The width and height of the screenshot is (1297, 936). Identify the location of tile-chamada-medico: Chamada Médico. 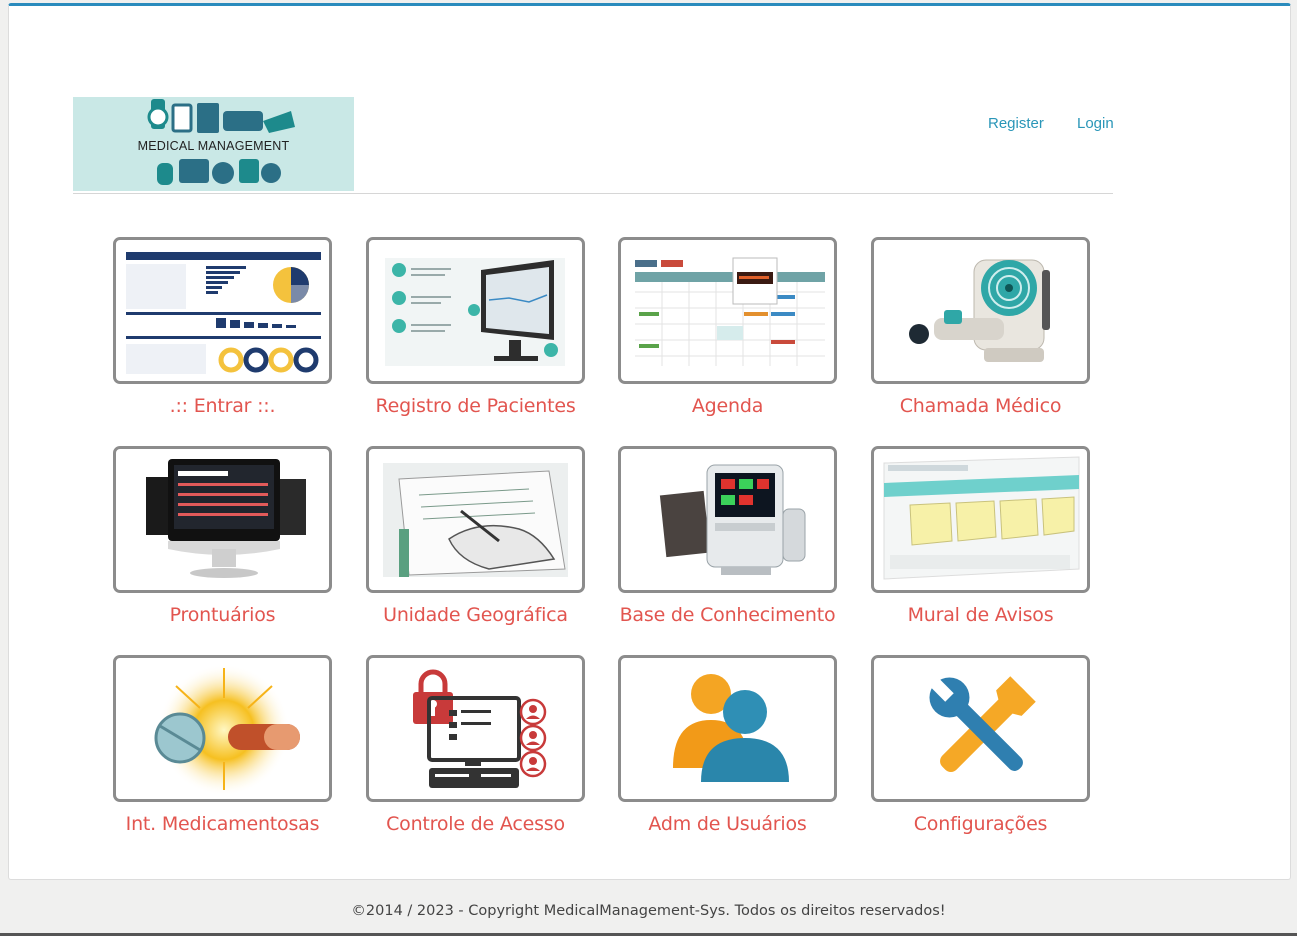
(980, 327).